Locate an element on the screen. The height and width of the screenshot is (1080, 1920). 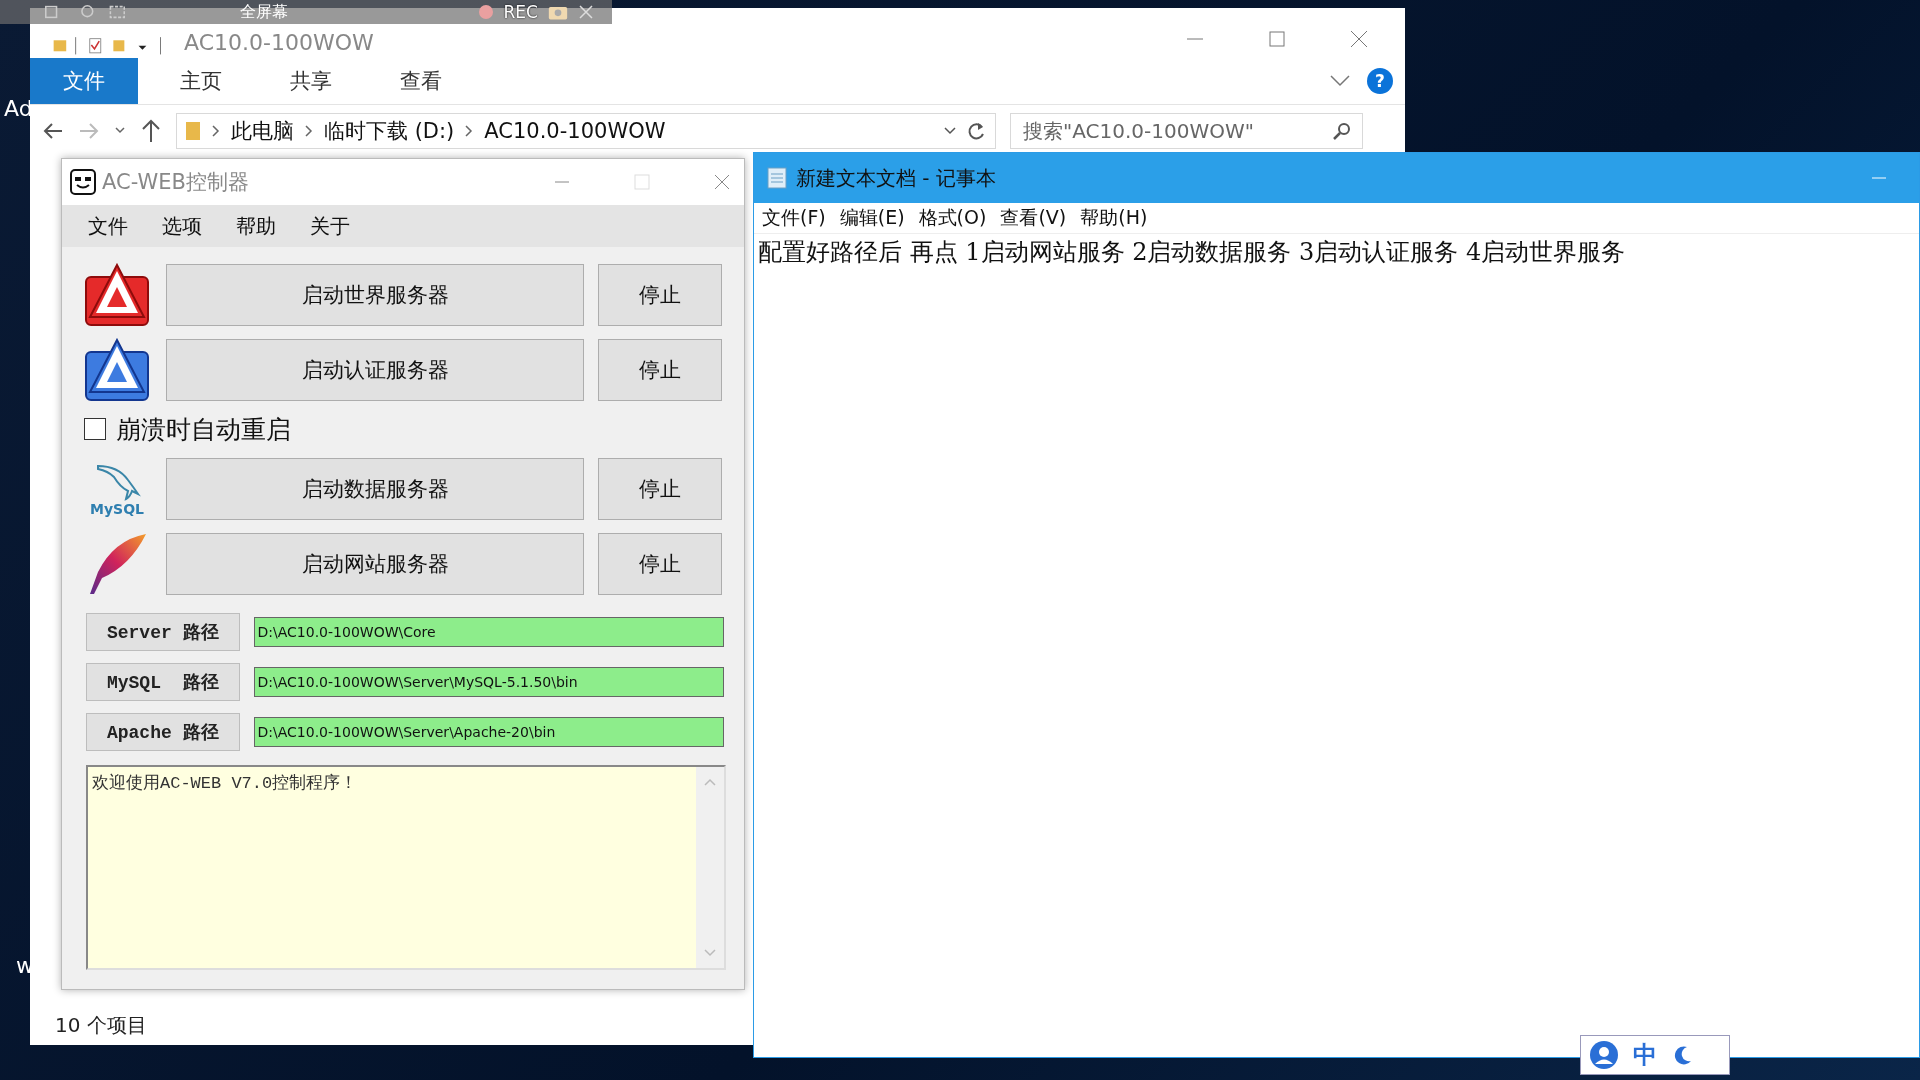
address-bar: 此电脑 临时下载 (D:) AC10.0-100WOW is located at coordinates (586, 131).